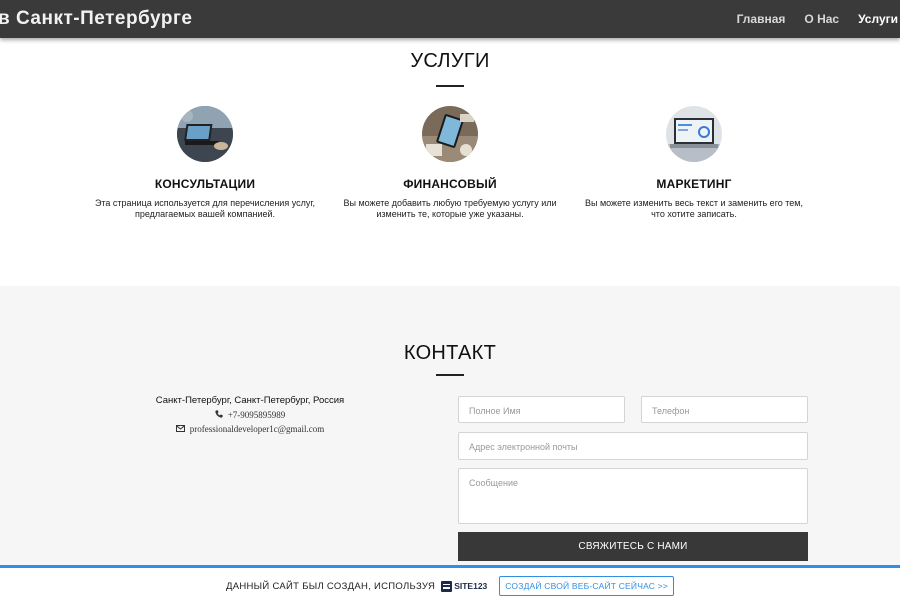 This screenshot has height=600, width=900. I want to click on main-nav: Главная О Нас Услуги, so click(817, 19).